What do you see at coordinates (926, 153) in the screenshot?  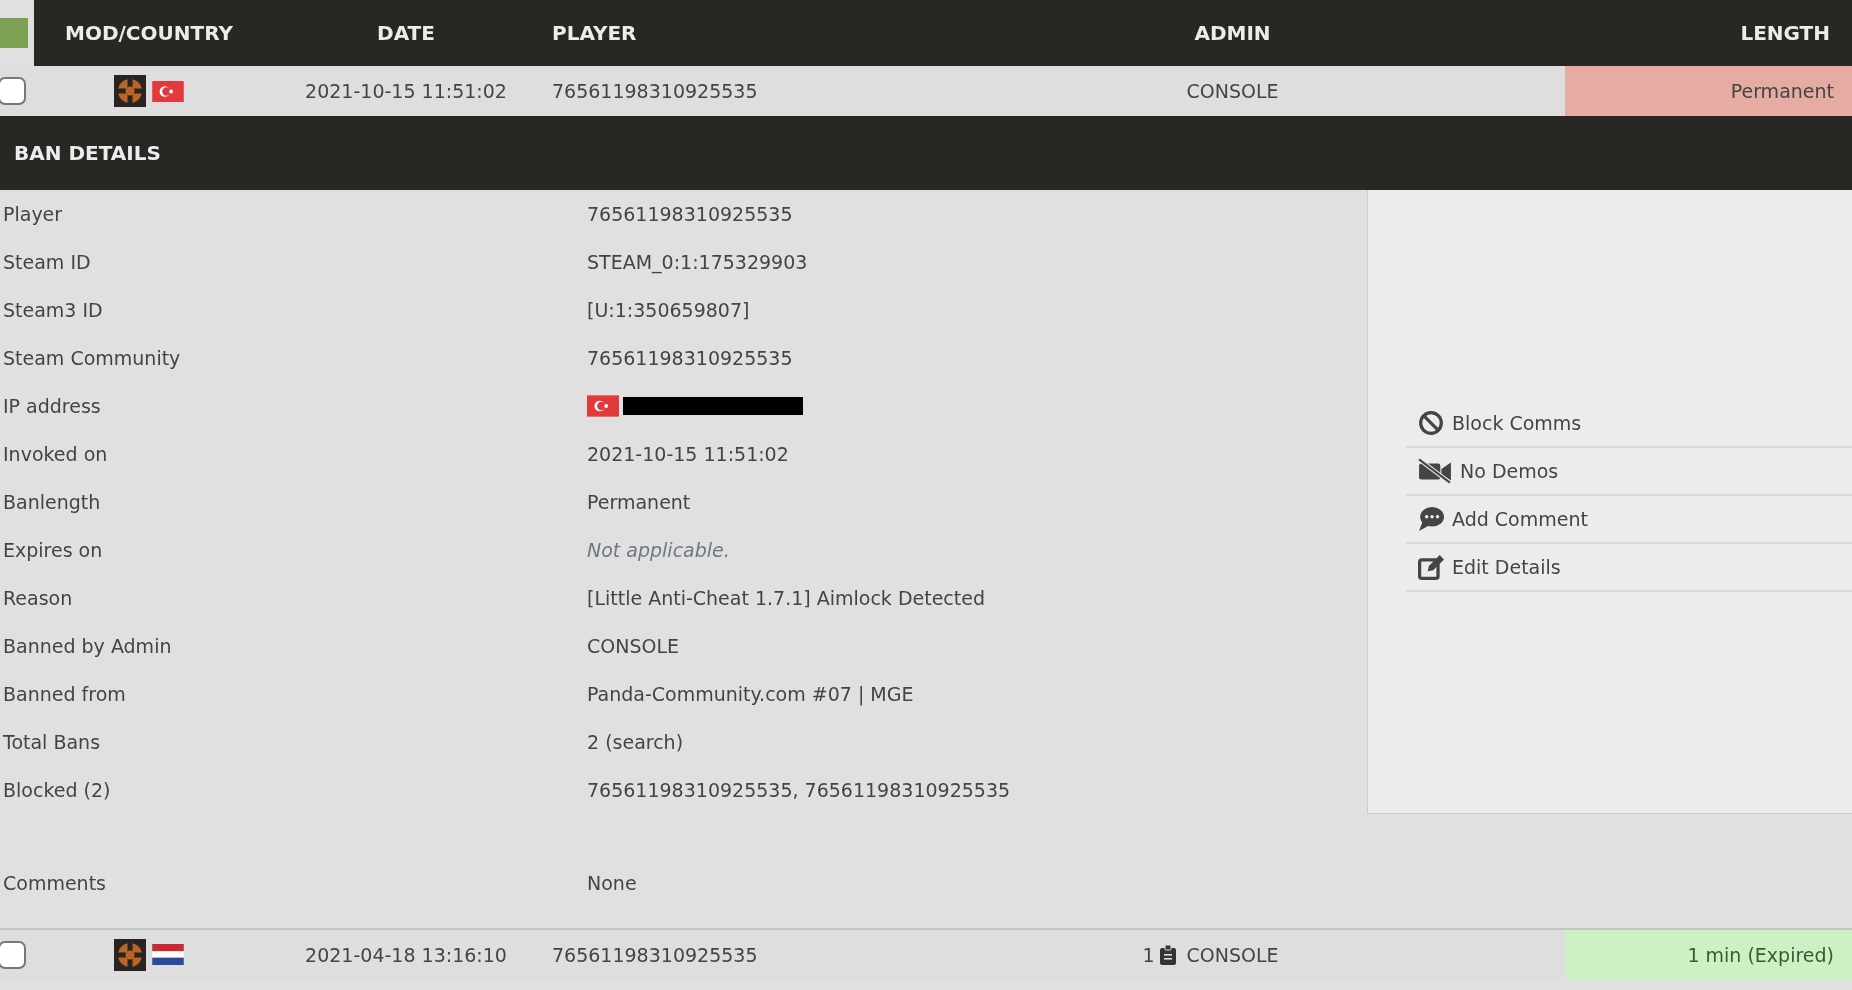 I see `section-header: BAN DETAILS` at bounding box center [926, 153].